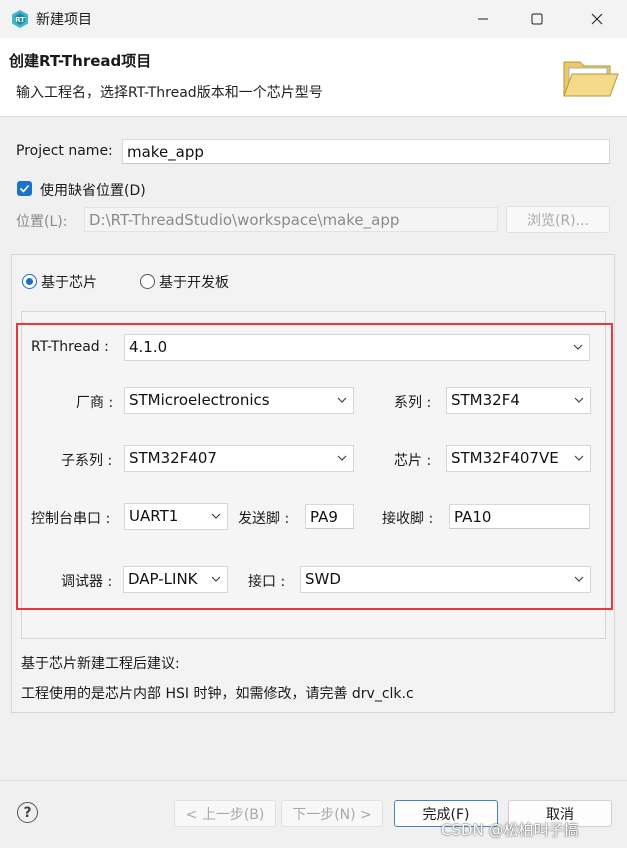  I want to click on based-on-board-radio, so click(147, 281).